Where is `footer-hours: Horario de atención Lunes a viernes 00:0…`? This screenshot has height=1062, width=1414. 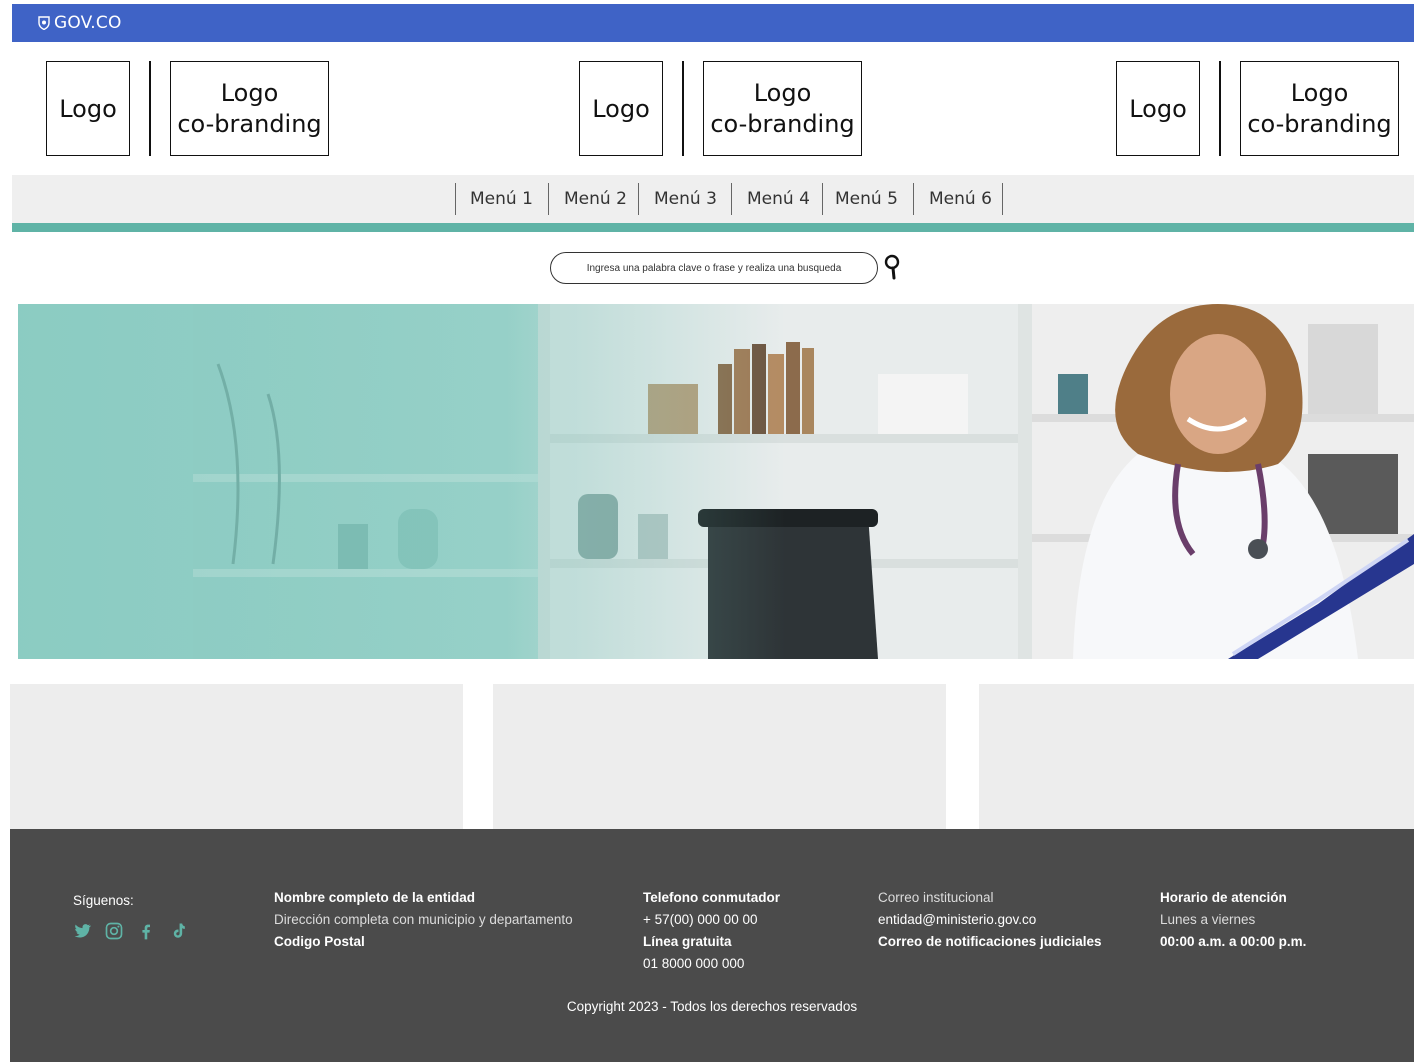
footer-hours: Horario de atención Lunes a viernes 00:0… is located at coordinates (1233, 920).